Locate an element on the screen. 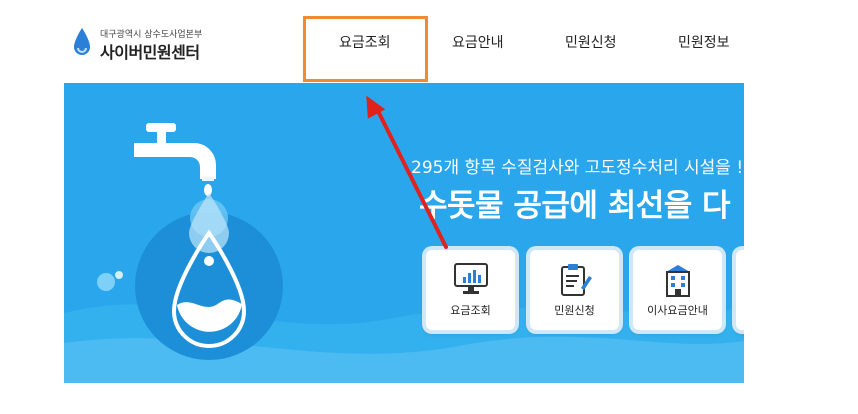 Image resolution: width=858 pixels, height=414 pixels. annotation-arrow is located at coordinates (407, 172).